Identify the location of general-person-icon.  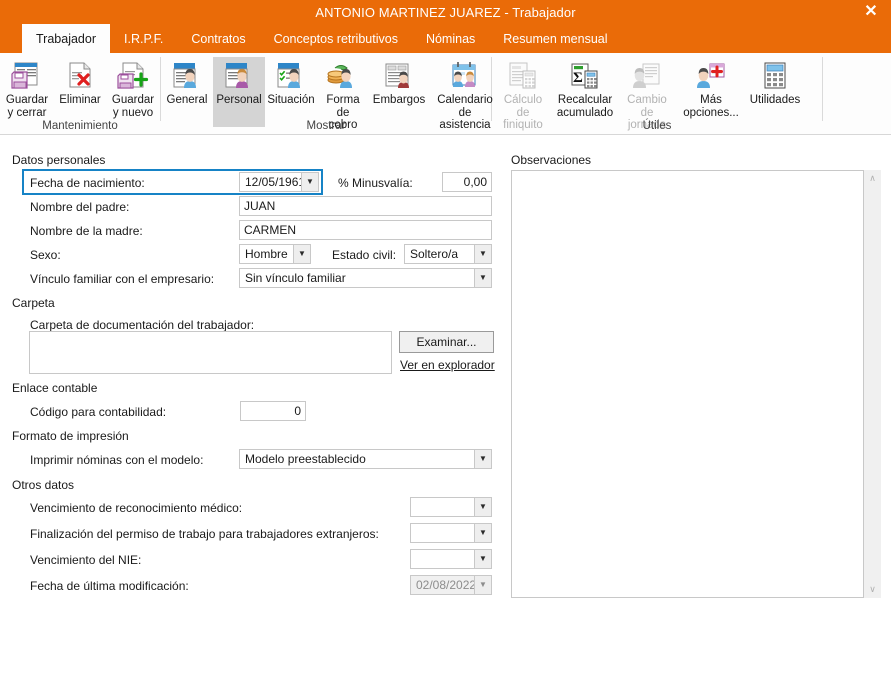
(187, 76).